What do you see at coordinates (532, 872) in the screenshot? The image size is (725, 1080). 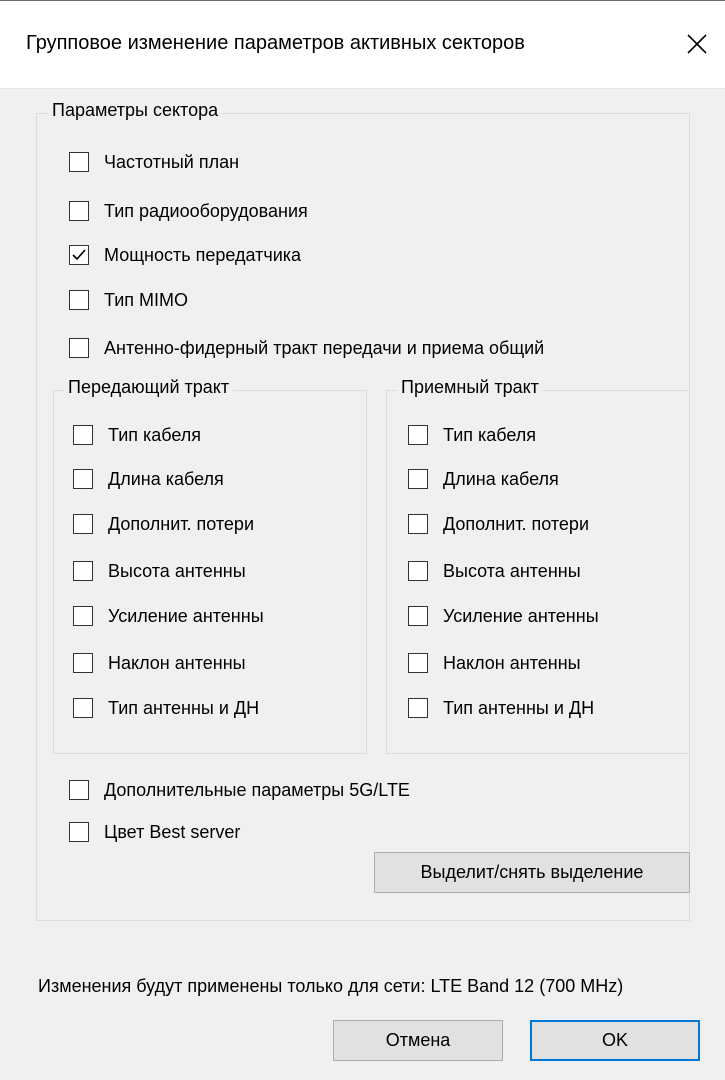 I see `toggle-selection-button: Выделит/снять выделение` at bounding box center [532, 872].